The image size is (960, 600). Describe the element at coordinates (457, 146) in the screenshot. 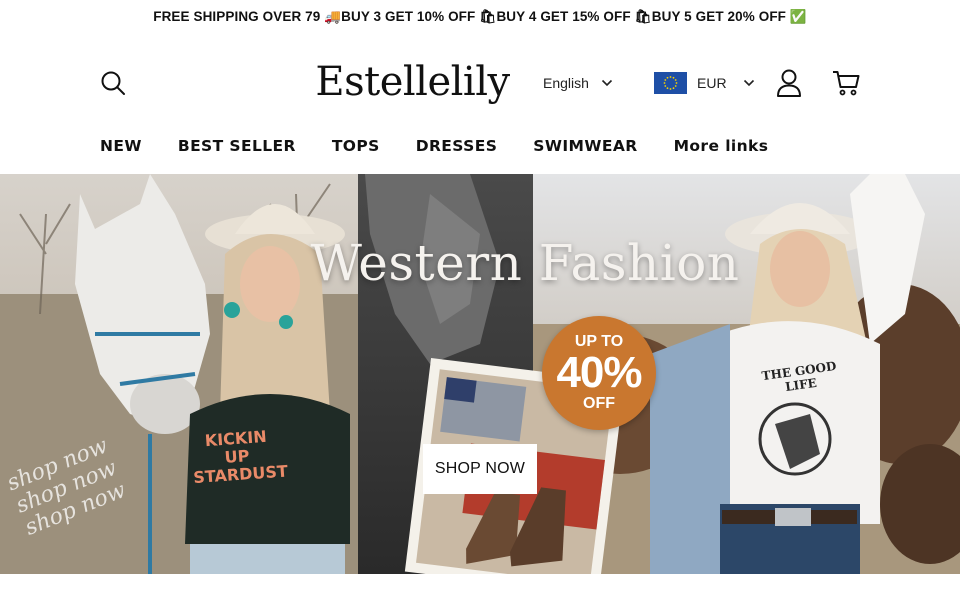

I see `nav-item-dresses: DRESSES` at that location.